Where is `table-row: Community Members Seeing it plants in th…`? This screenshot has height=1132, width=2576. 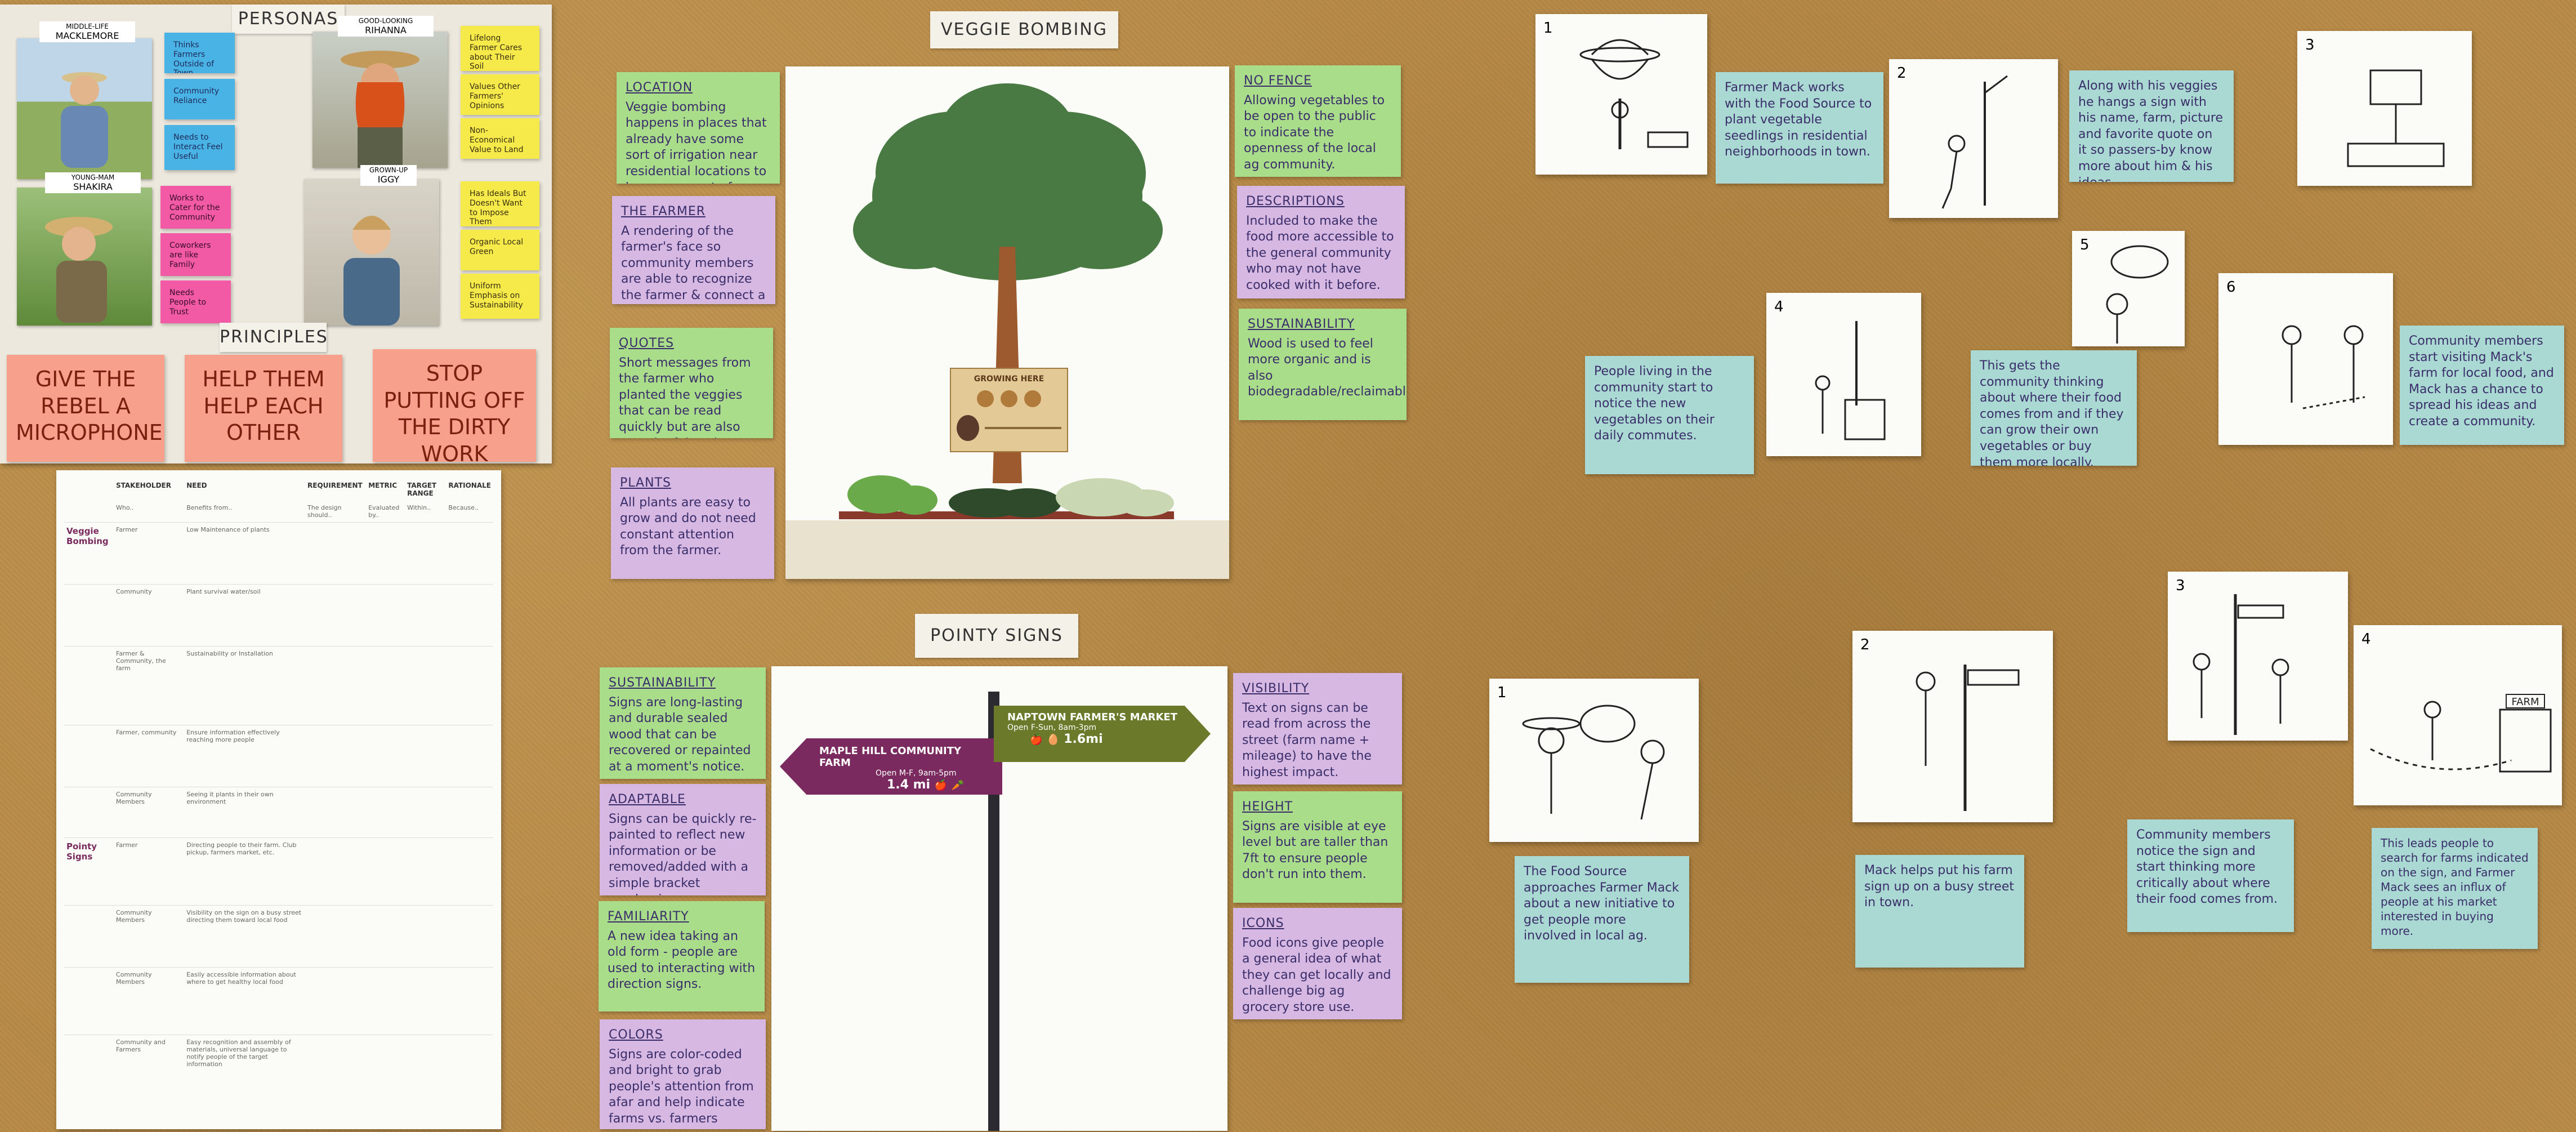 table-row: Community Members Seeing it plants in th… is located at coordinates (278, 812).